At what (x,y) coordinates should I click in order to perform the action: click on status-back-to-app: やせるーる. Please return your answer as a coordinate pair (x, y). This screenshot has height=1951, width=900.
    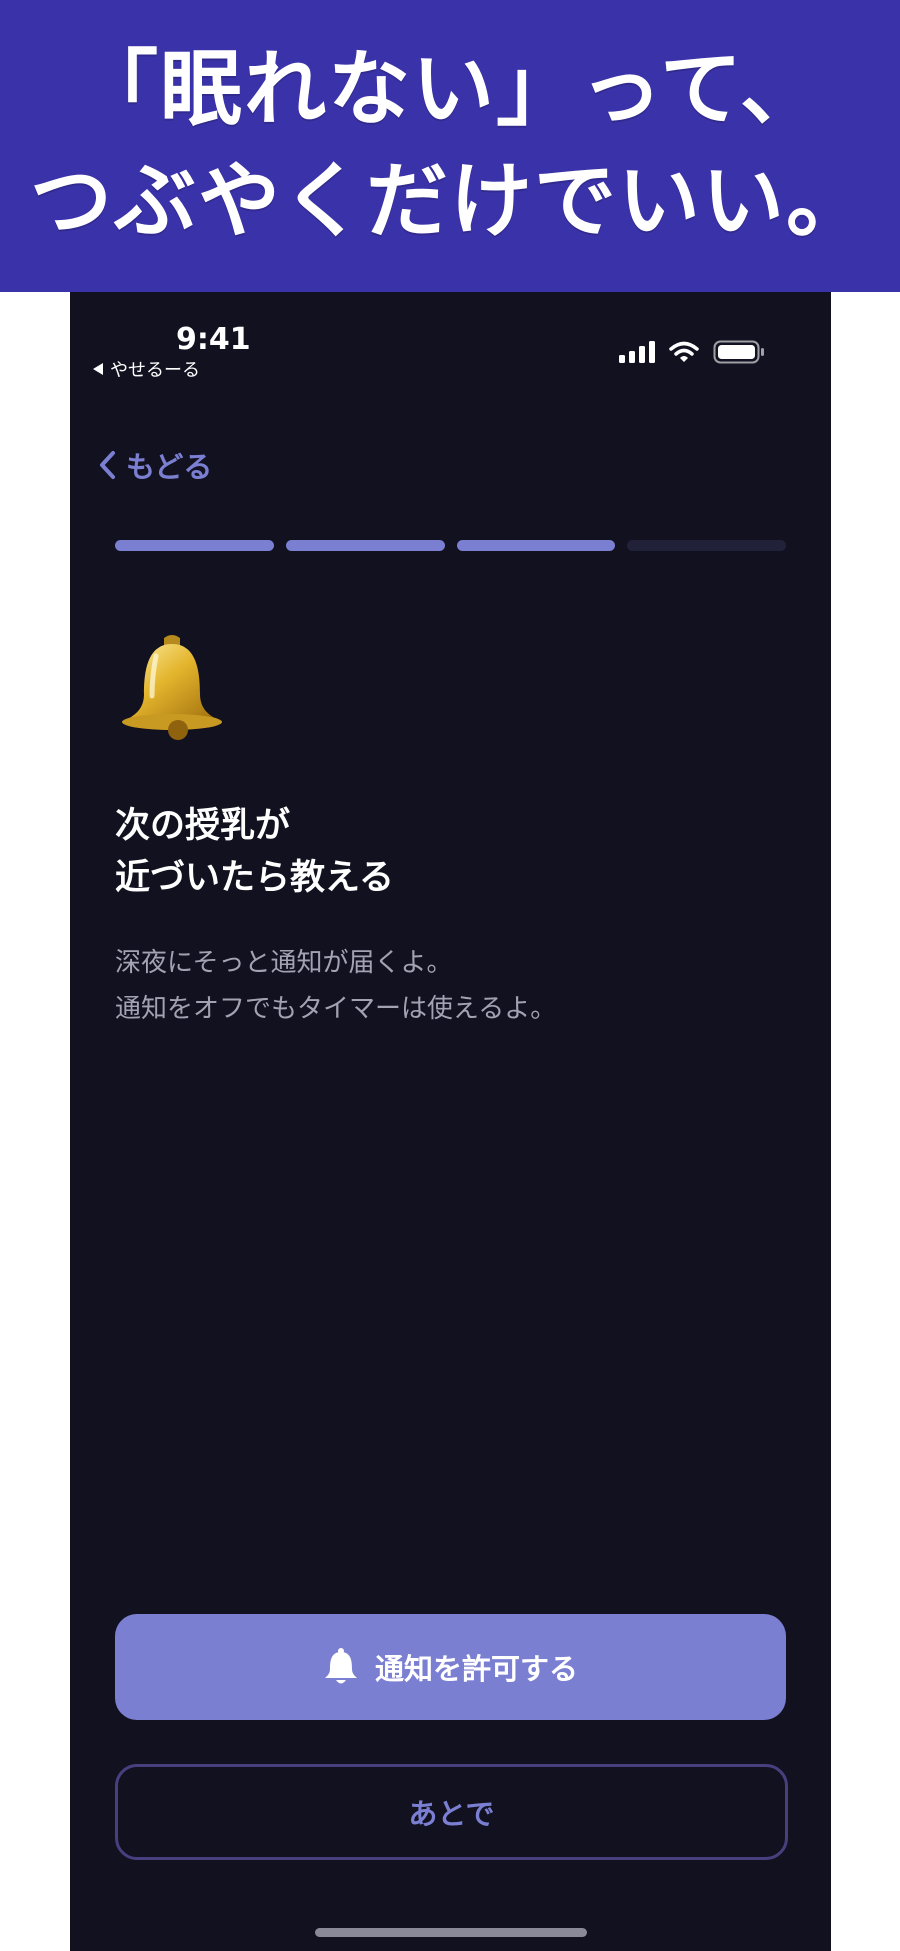
    Looking at the image, I should click on (146, 369).